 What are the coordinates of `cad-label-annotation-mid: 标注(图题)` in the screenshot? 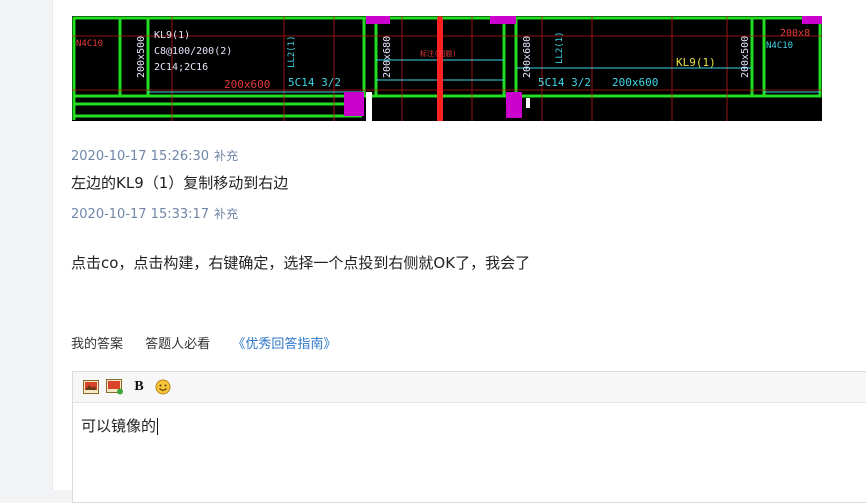 It's located at (438, 53).